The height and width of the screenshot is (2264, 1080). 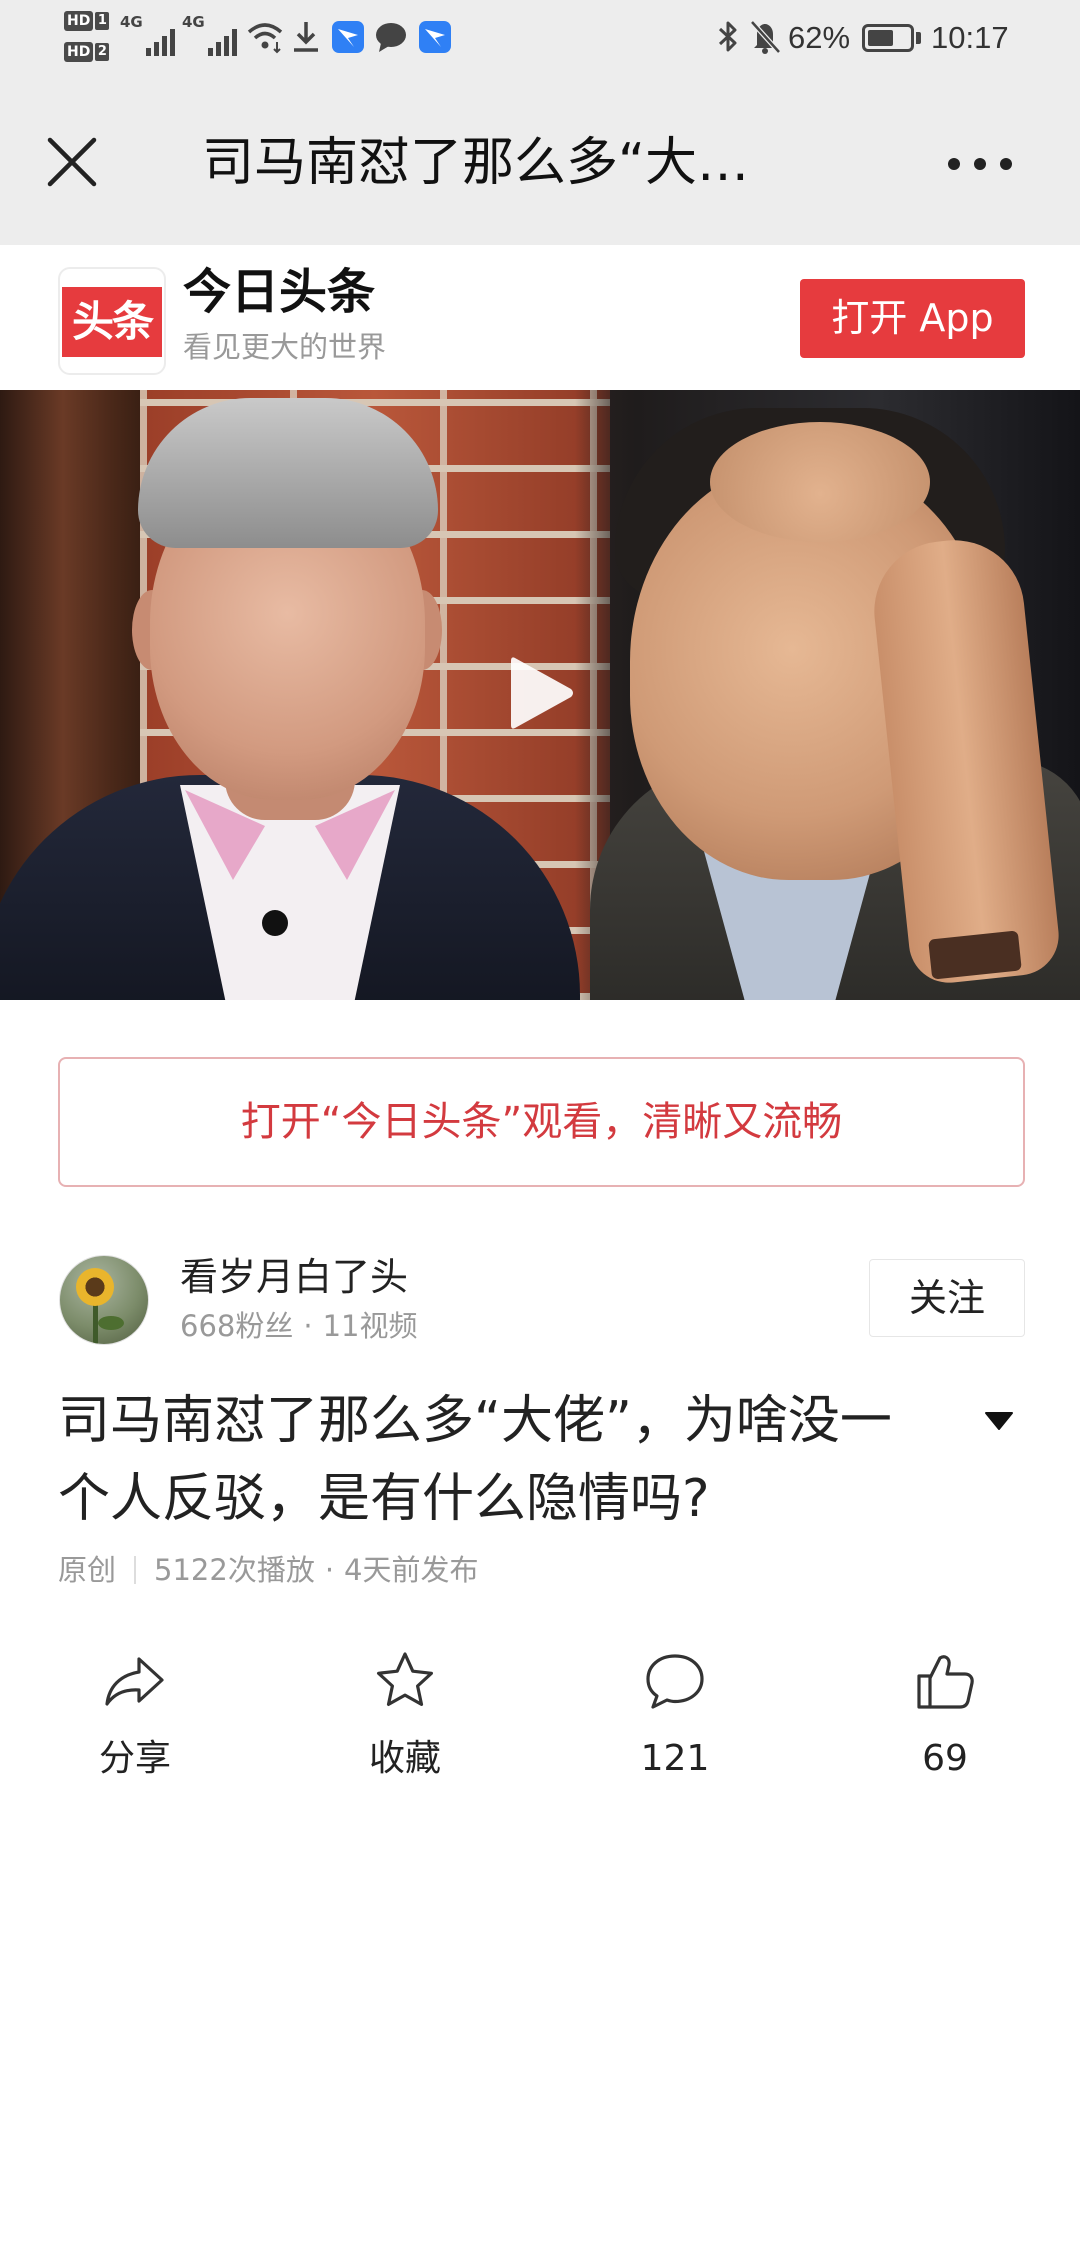 I want to click on left-person-hair, so click(x=288, y=473).